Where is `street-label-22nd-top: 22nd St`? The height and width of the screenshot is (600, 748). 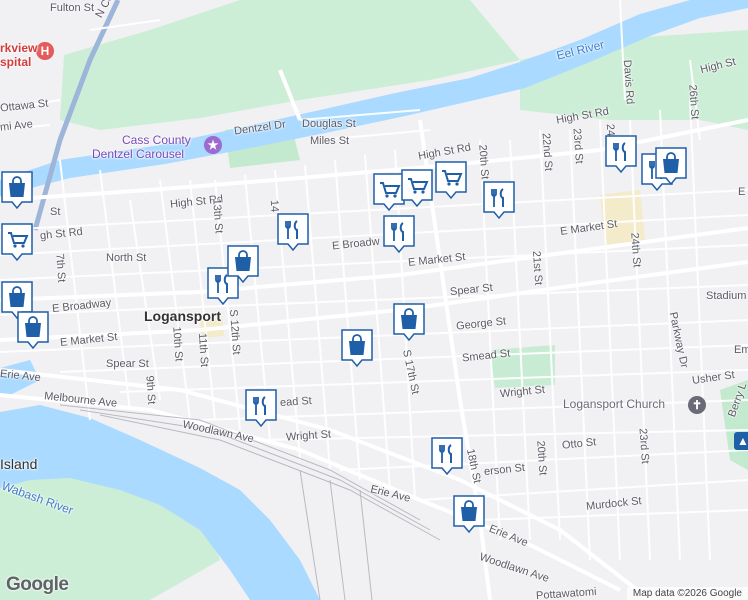 street-label-22nd-top: 22nd St is located at coordinates (547, 152).